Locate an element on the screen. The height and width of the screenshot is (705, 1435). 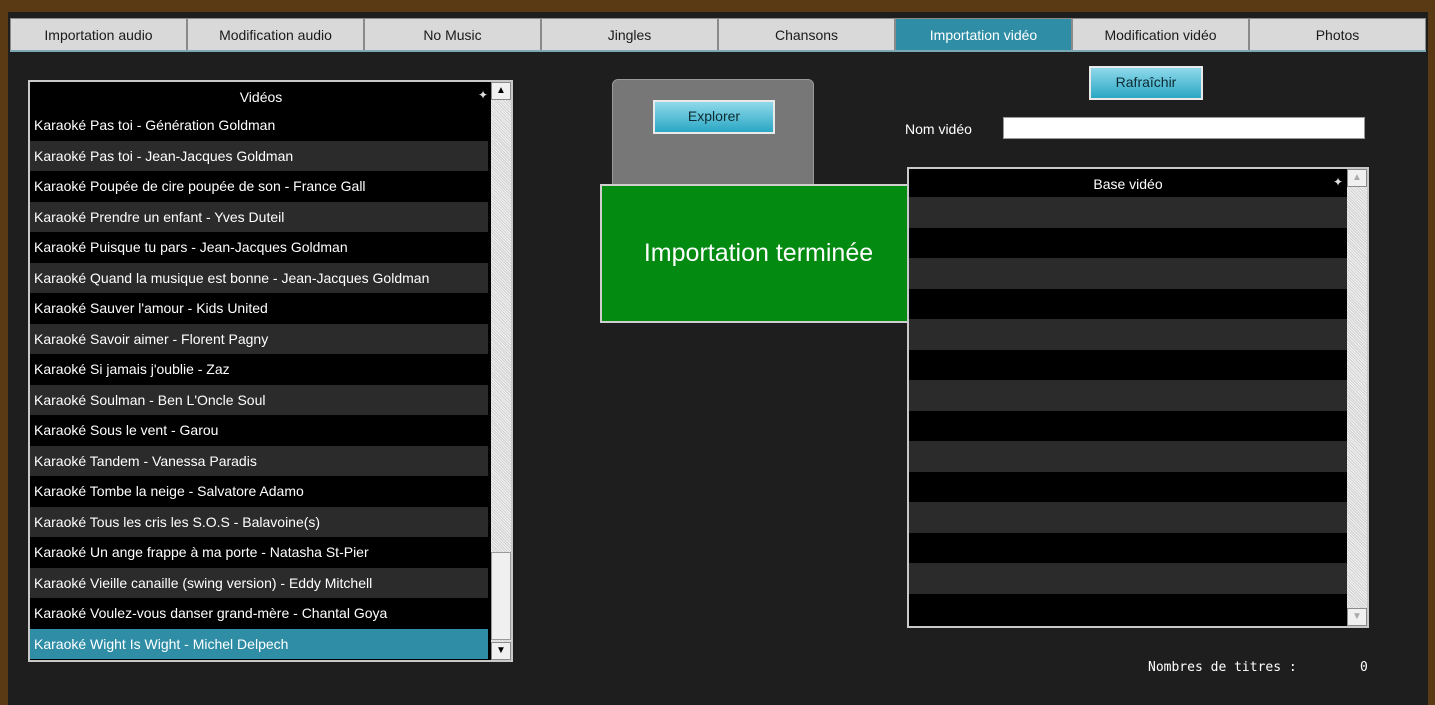
nom-video-label: Nom vidéo is located at coordinates (938, 129).